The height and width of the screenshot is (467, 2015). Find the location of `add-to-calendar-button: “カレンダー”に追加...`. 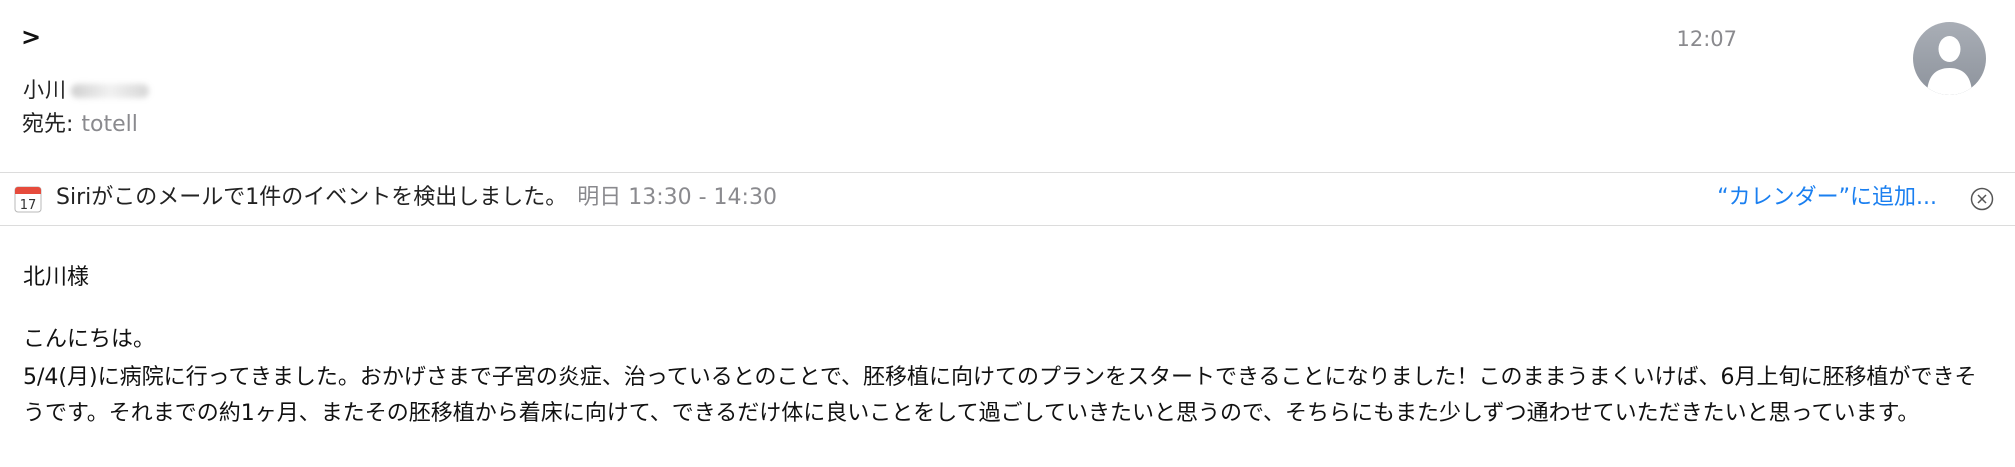

add-to-calendar-button: “カレンダー”に追加... is located at coordinates (1827, 198).